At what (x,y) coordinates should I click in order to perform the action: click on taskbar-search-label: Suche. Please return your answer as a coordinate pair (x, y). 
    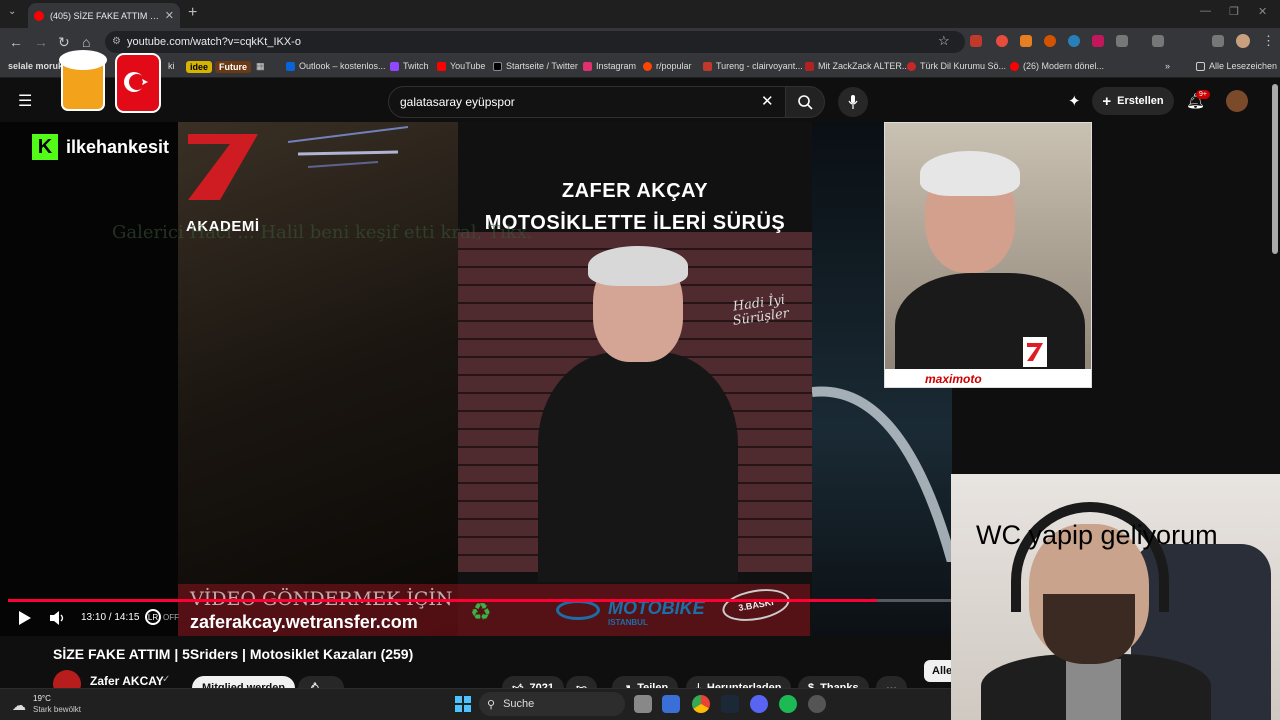
    Looking at the image, I should click on (519, 704).